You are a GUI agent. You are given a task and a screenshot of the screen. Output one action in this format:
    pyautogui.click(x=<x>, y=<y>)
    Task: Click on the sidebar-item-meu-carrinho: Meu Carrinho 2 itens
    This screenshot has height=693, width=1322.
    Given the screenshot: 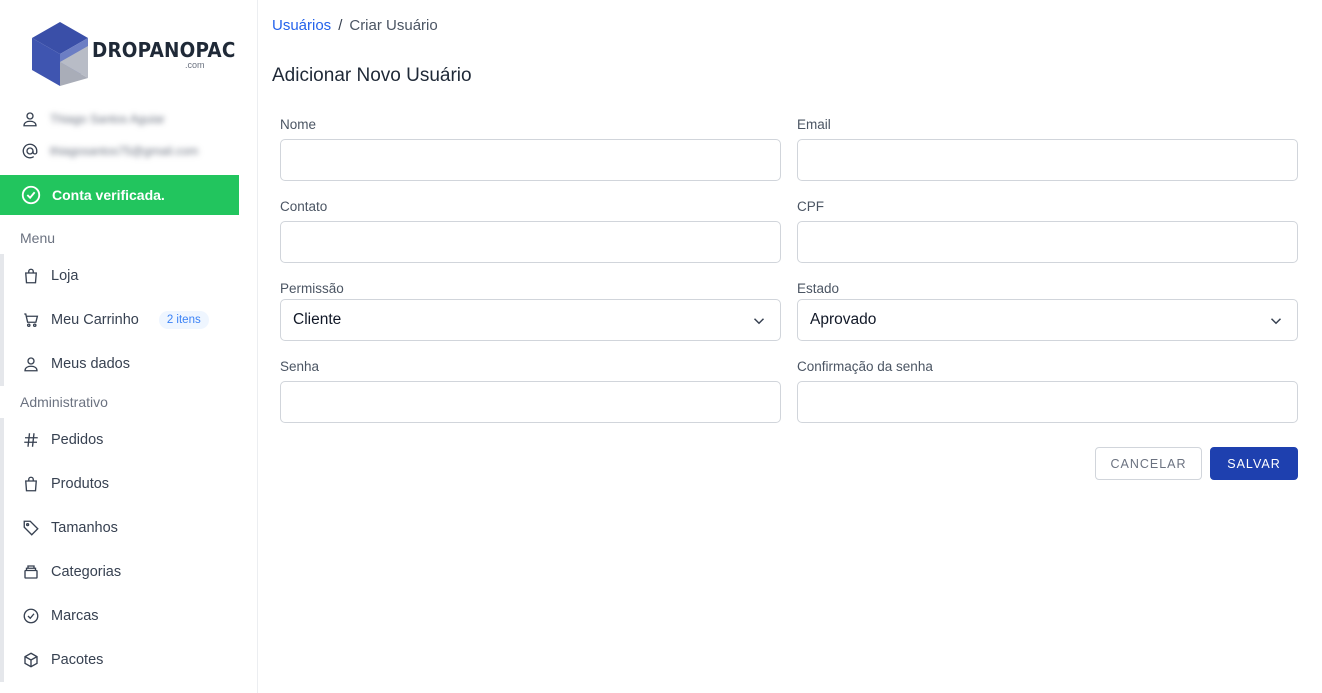 What is the action you would take?
    pyautogui.click(x=121, y=320)
    